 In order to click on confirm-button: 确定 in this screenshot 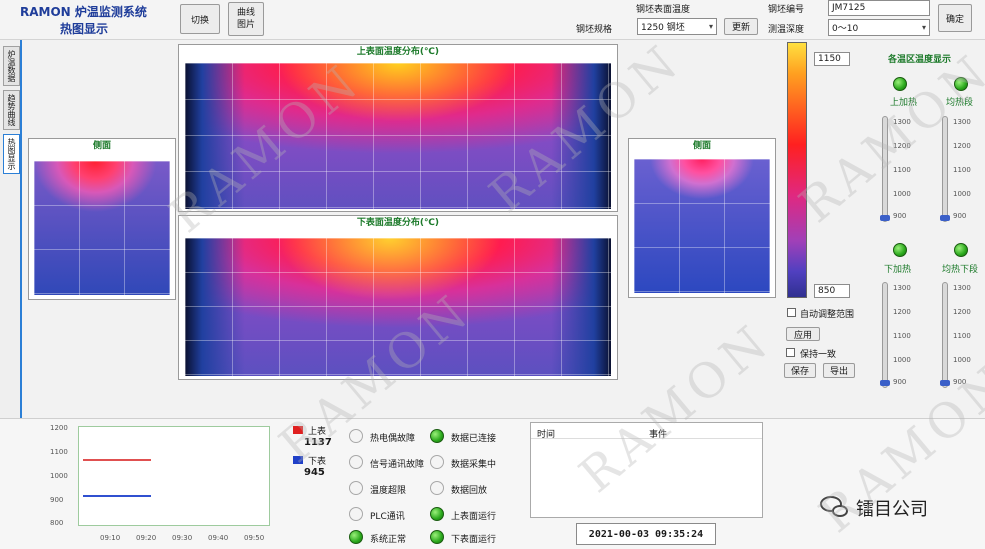, I will do `click(955, 18)`.